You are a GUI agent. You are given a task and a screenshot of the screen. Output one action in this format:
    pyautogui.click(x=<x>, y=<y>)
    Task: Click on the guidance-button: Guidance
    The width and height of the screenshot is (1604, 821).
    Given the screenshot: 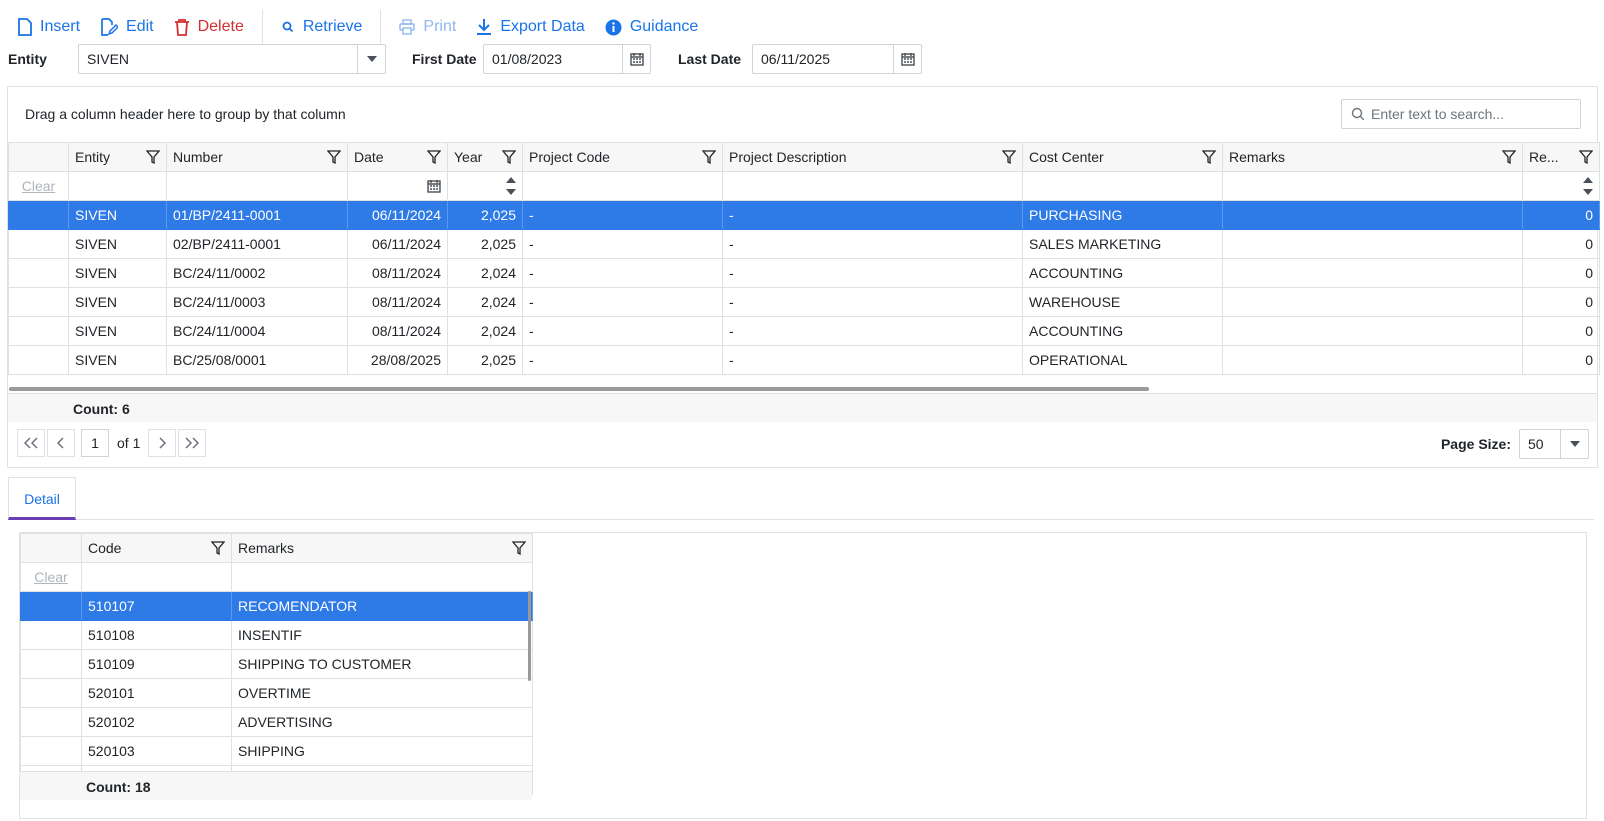 What is the action you would take?
    pyautogui.click(x=652, y=27)
    